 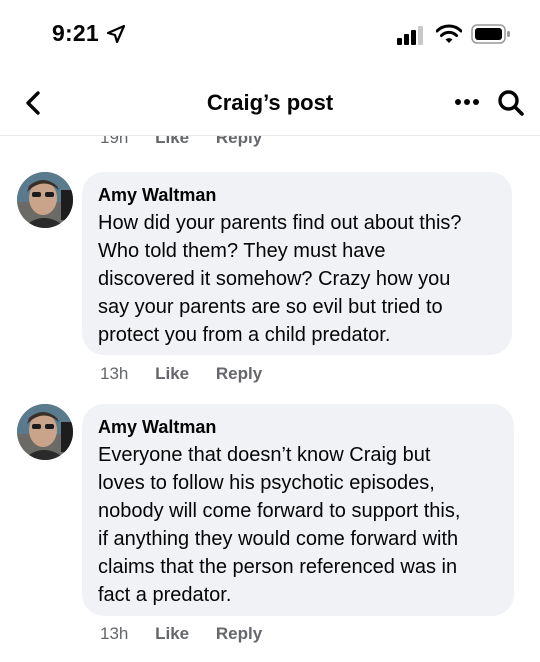 What do you see at coordinates (270, 143) in the screenshot?
I see `previous-comment-actions: 19h Like Reply` at bounding box center [270, 143].